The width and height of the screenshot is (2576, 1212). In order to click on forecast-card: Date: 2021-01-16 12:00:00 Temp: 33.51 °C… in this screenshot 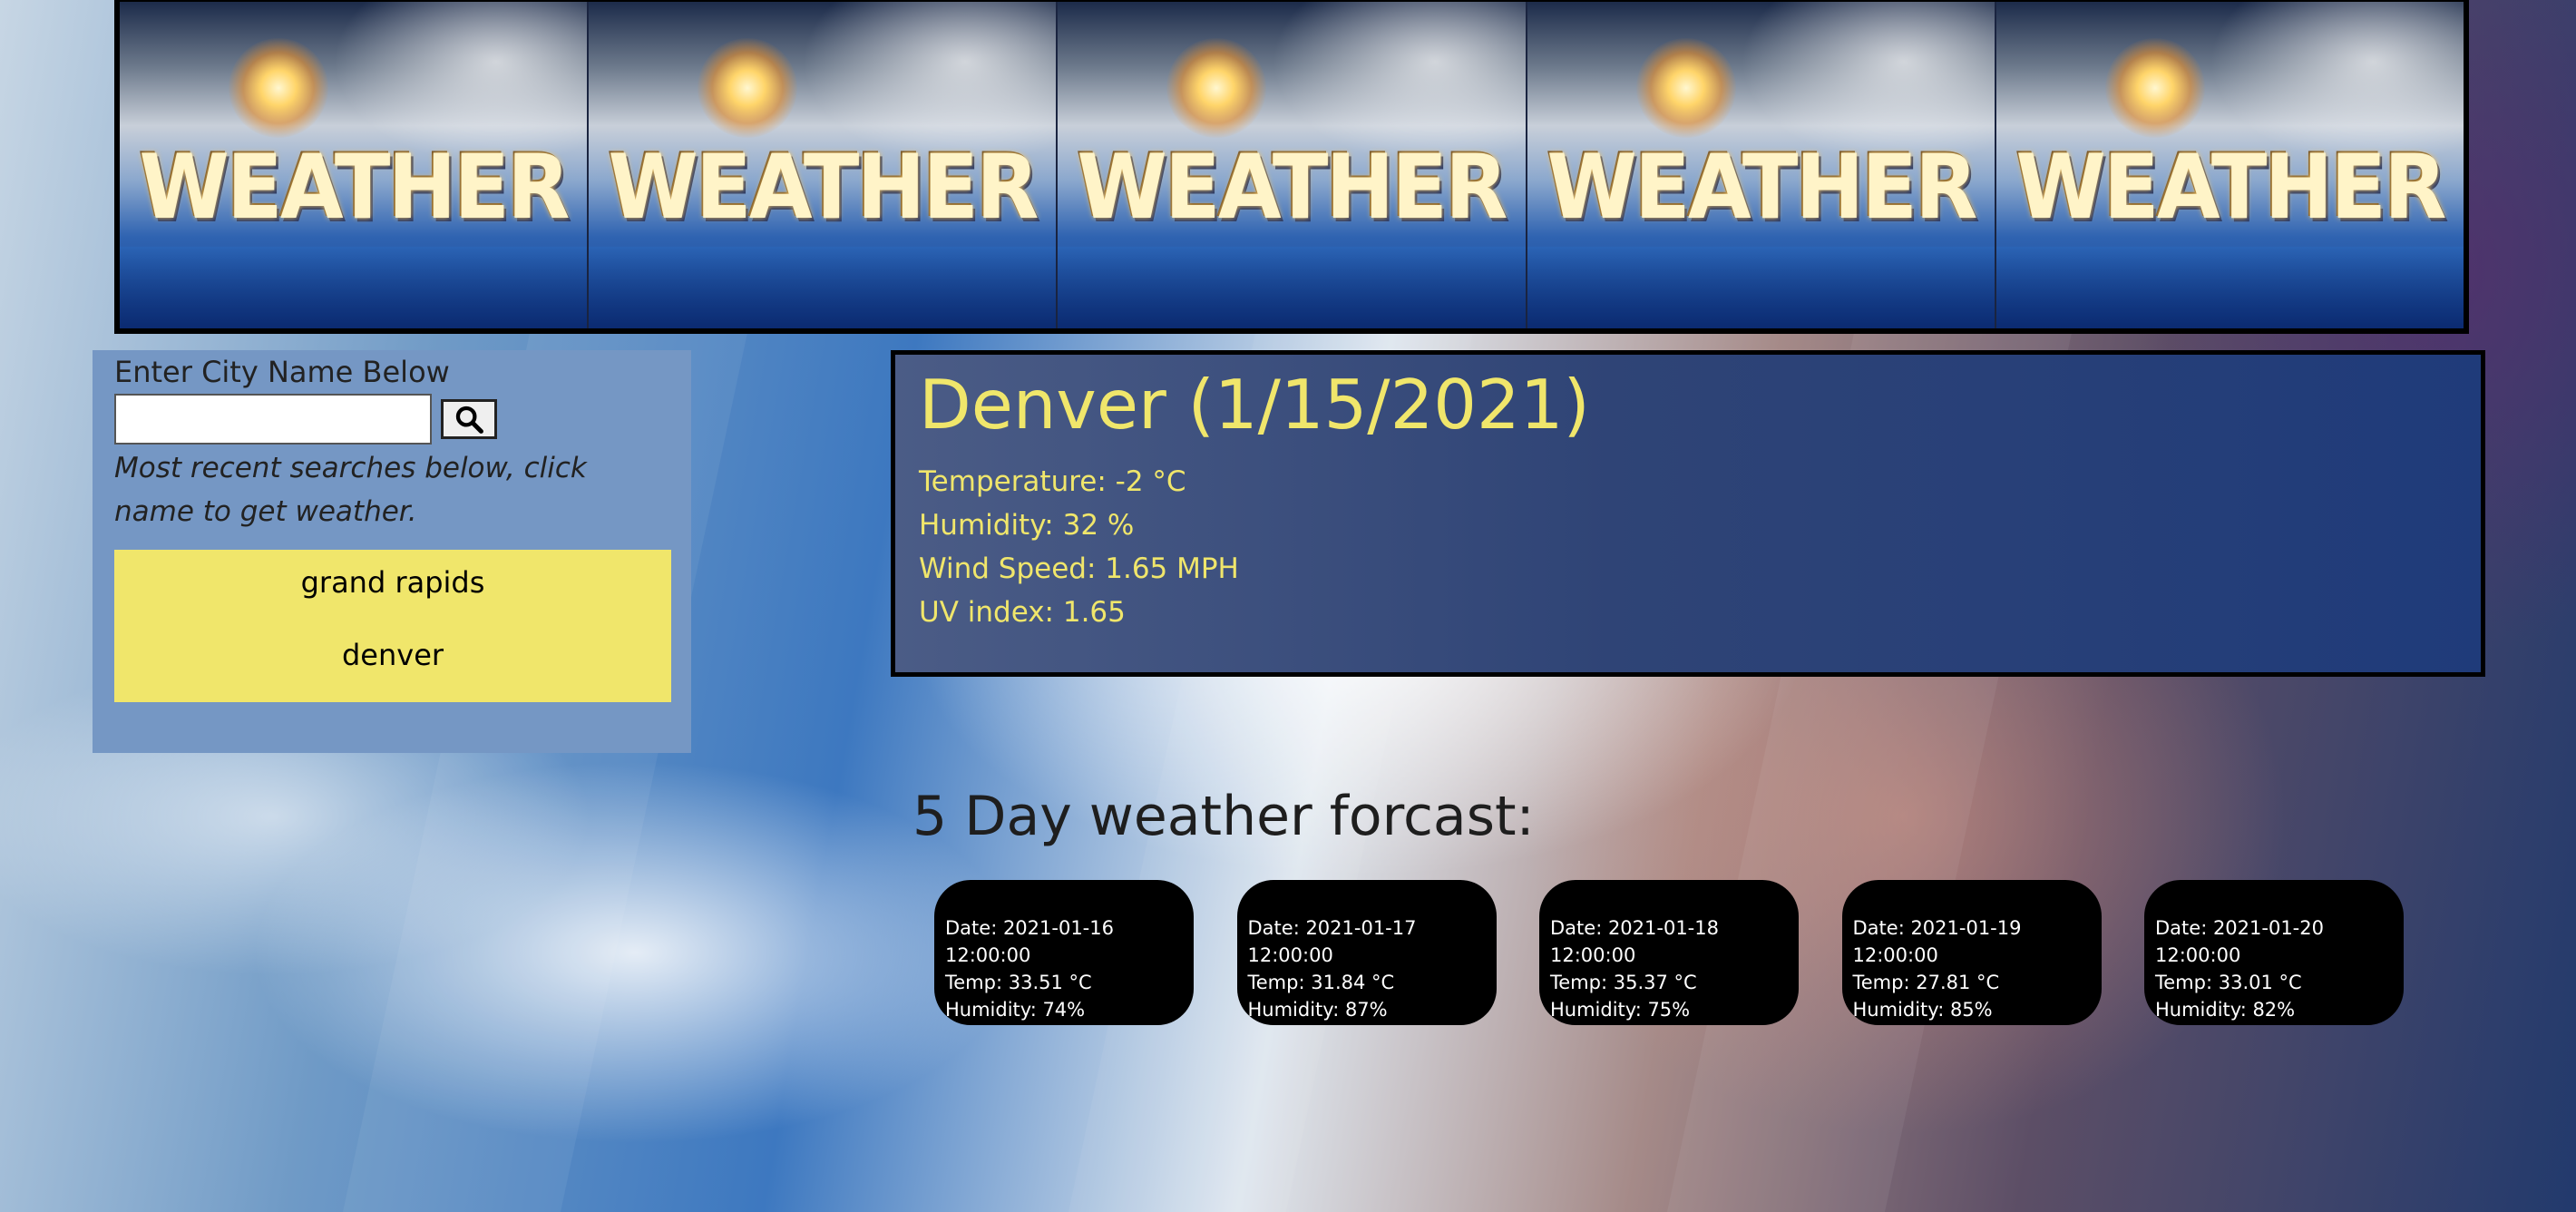, I will do `click(1064, 952)`.